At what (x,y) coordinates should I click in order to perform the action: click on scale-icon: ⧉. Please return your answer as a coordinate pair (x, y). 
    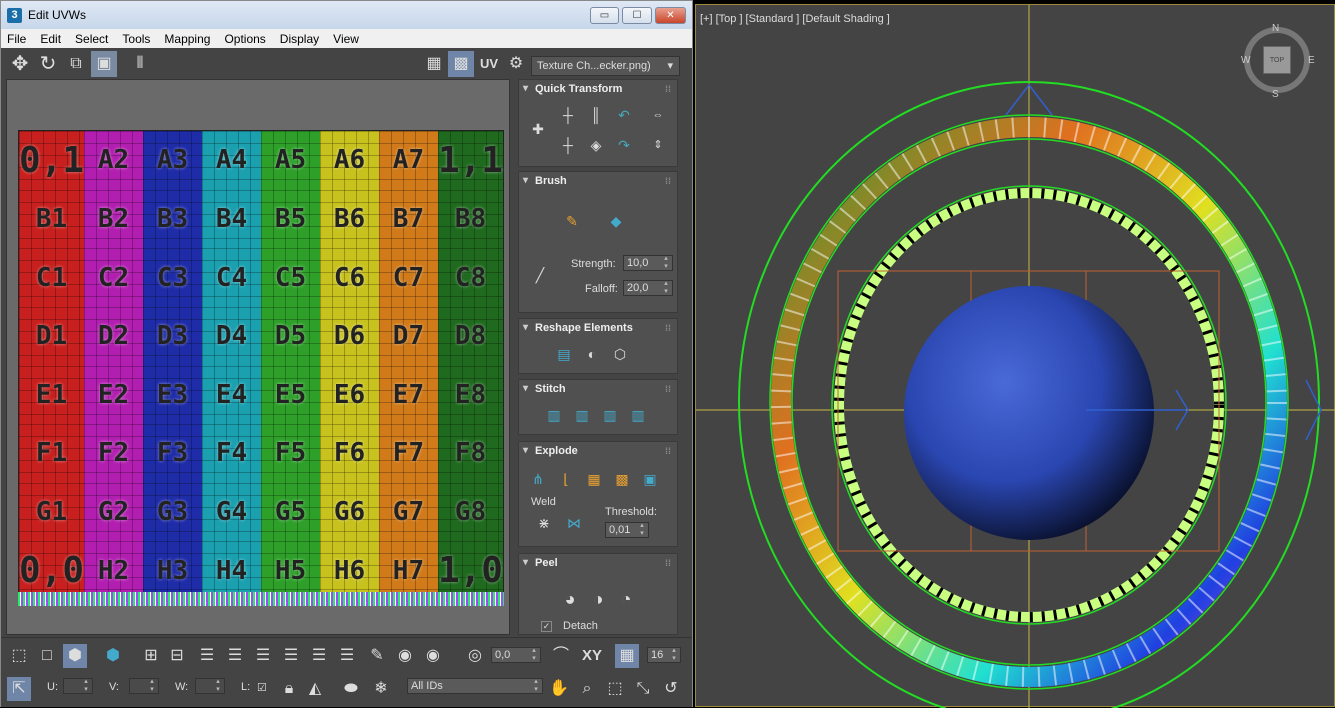
    Looking at the image, I should click on (76, 64).